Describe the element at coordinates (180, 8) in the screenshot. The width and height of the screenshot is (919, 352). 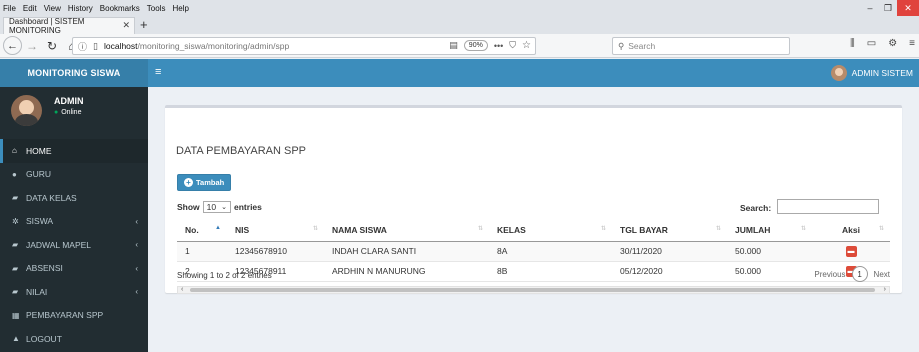
I see `menu-help: Help` at that location.